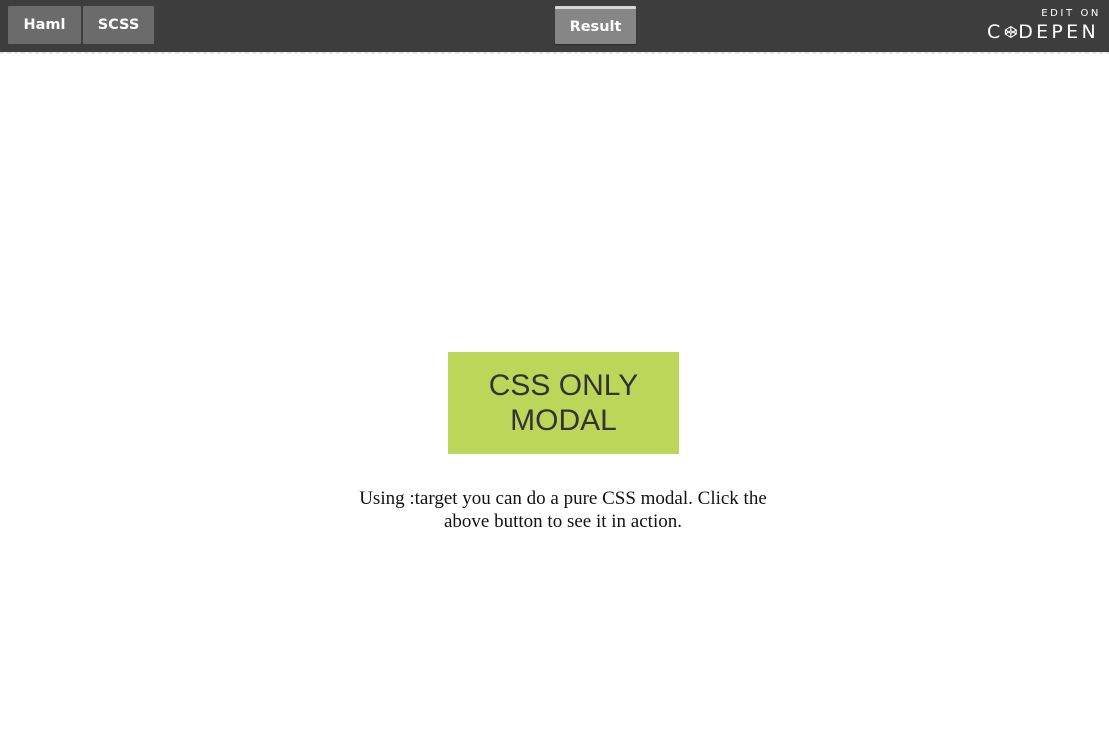 This screenshot has height=729, width=1109. What do you see at coordinates (1058, 31) in the screenshot?
I see `codepen-brand-right: DEPEN` at bounding box center [1058, 31].